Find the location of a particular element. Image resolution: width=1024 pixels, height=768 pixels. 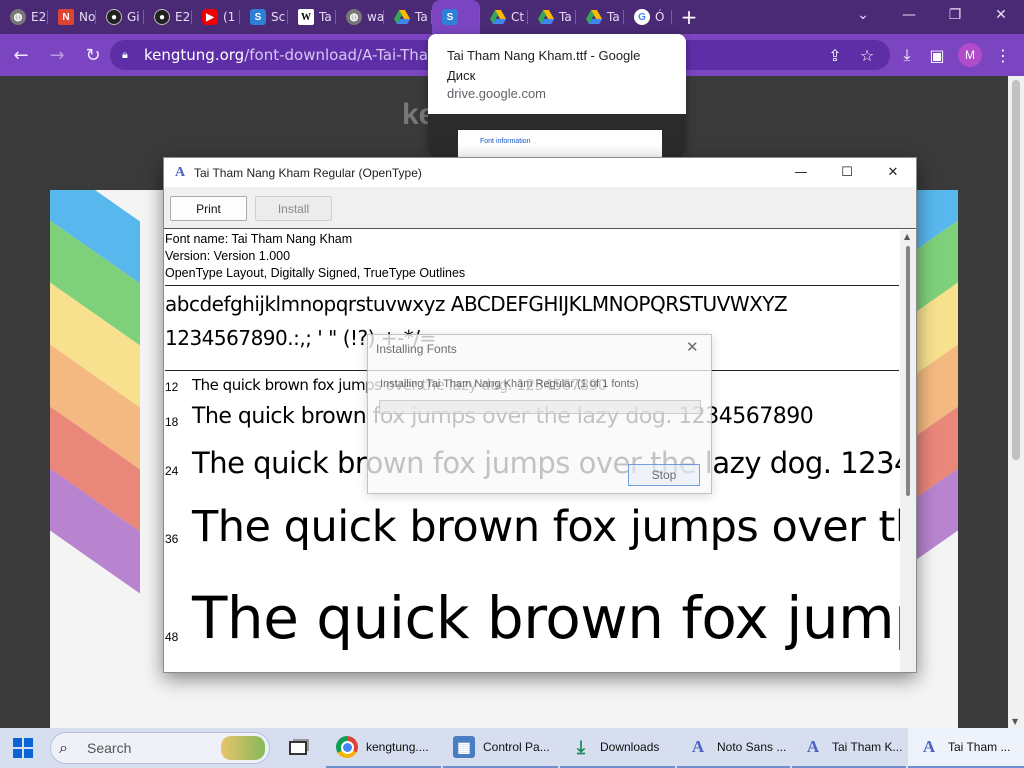

tab-0: ◍ E2 is located at coordinates (24, 17).